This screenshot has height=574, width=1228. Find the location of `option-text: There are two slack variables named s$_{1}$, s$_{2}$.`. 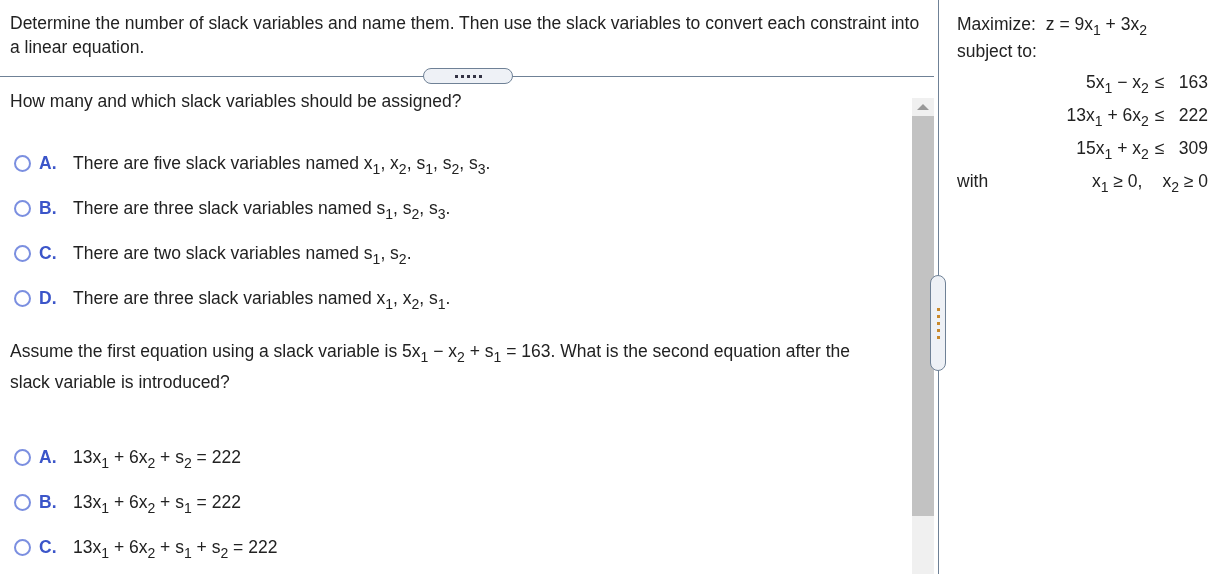

option-text: There are two slack variables named s$_{1}$, s$_{2}$. is located at coordinates (242, 253).